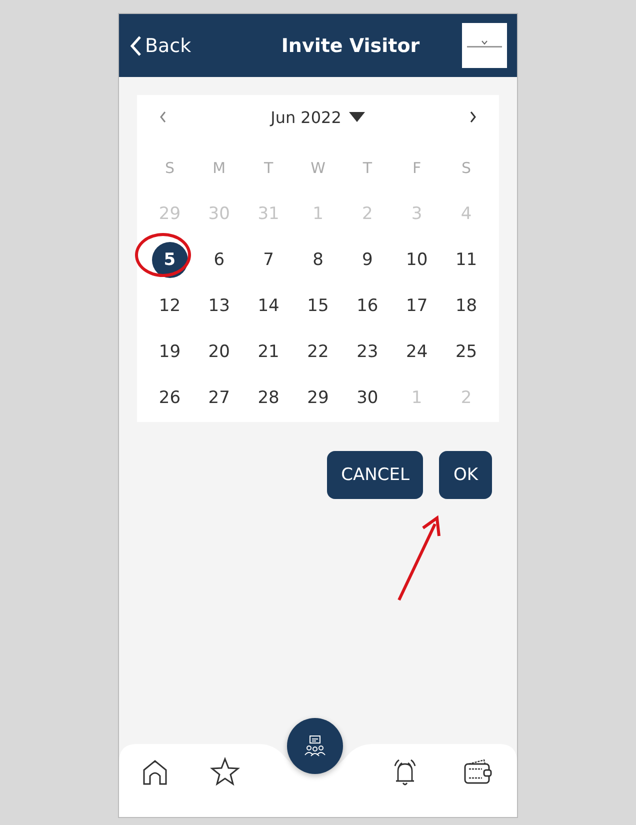 The height and width of the screenshot is (825, 636). Describe the element at coordinates (219, 398) in the screenshot. I see `calendar-day: 27` at that location.